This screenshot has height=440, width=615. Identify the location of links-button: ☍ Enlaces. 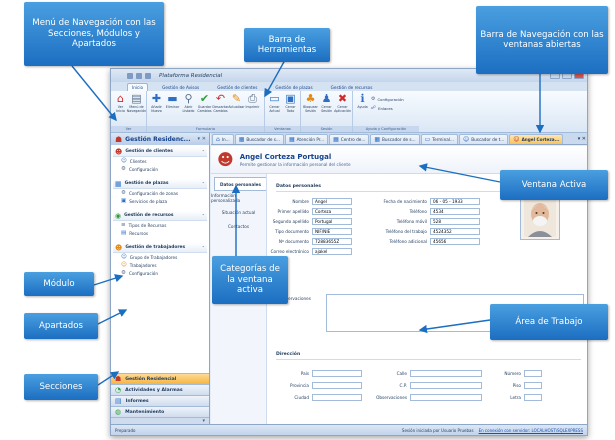
(387, 108).